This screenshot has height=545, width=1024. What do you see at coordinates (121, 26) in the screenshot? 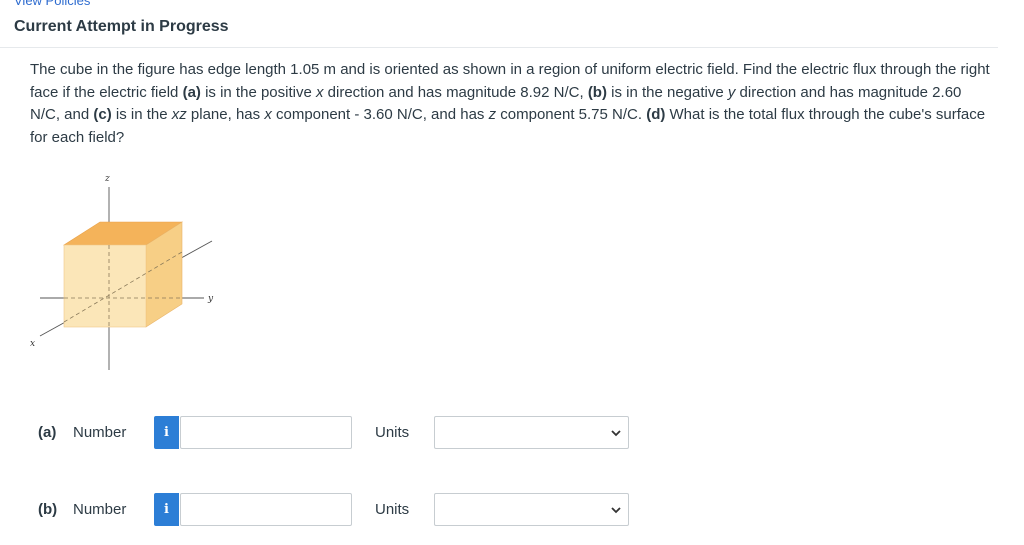
I see `page-title: Current Attempt in Progress` at bounding box center [121, 26].